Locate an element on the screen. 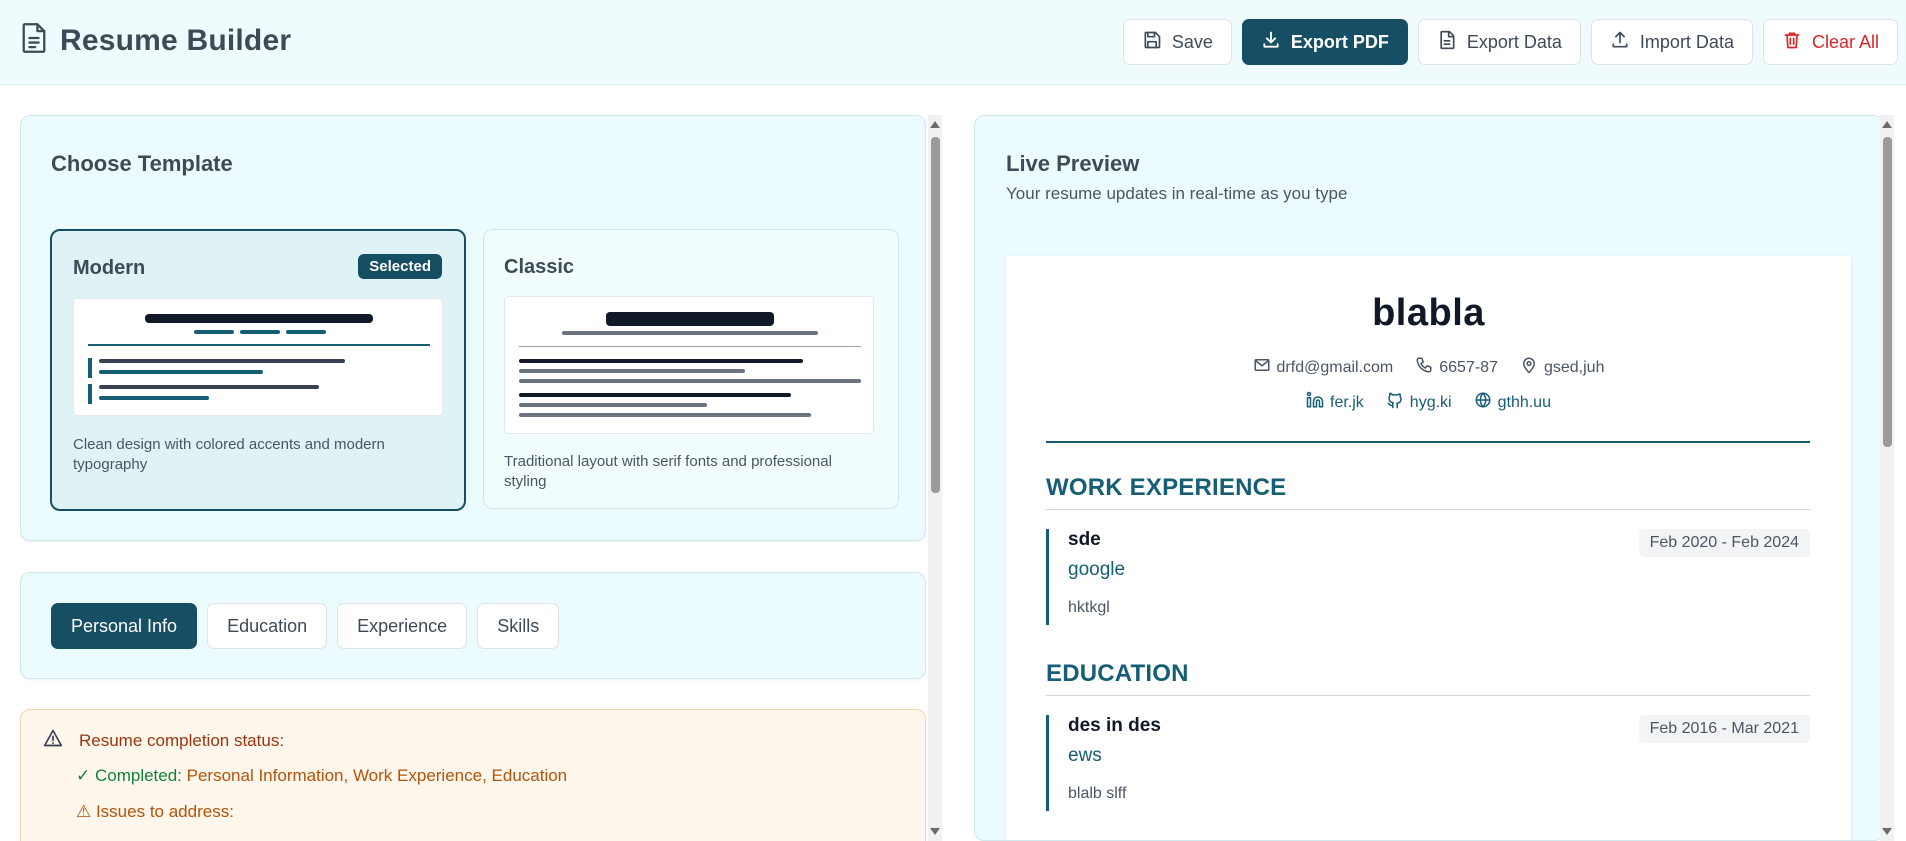  preview-scrollbar is located at coordinates (1887, 478).